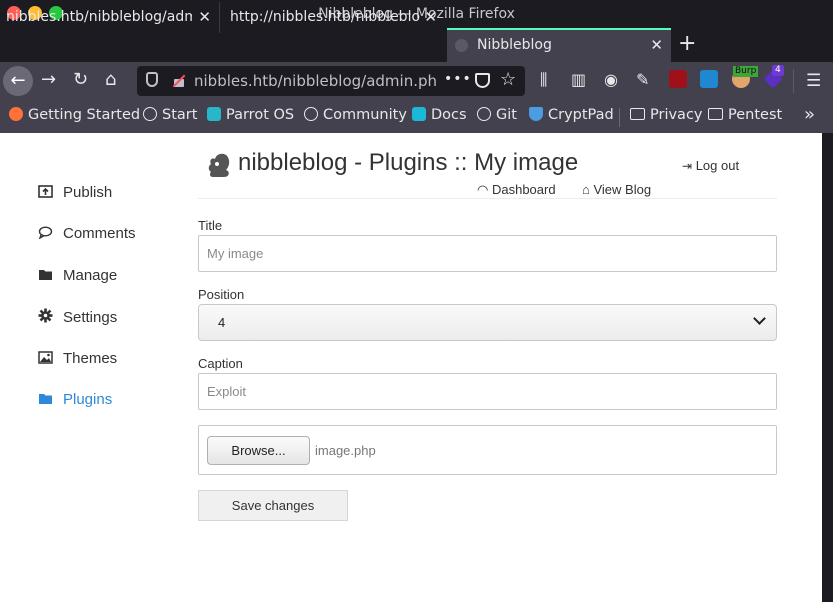  I want to click on logout-link: ⇥ Log out, so click(710, 165).